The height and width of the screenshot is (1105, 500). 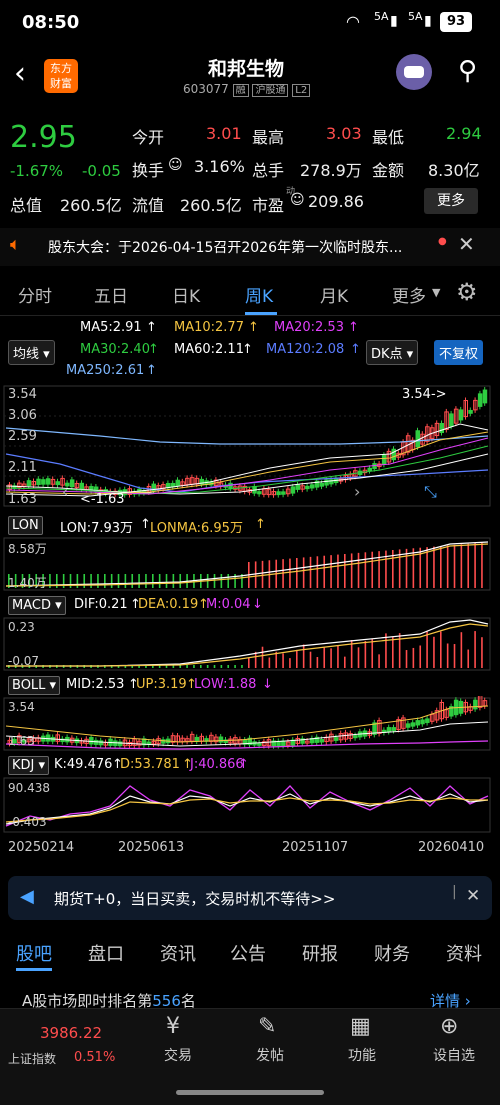 What do you see at coordinates (178, 1055) in the screenshot?
I see `nav-trade: 交易` at bounding box center [178, 1055].